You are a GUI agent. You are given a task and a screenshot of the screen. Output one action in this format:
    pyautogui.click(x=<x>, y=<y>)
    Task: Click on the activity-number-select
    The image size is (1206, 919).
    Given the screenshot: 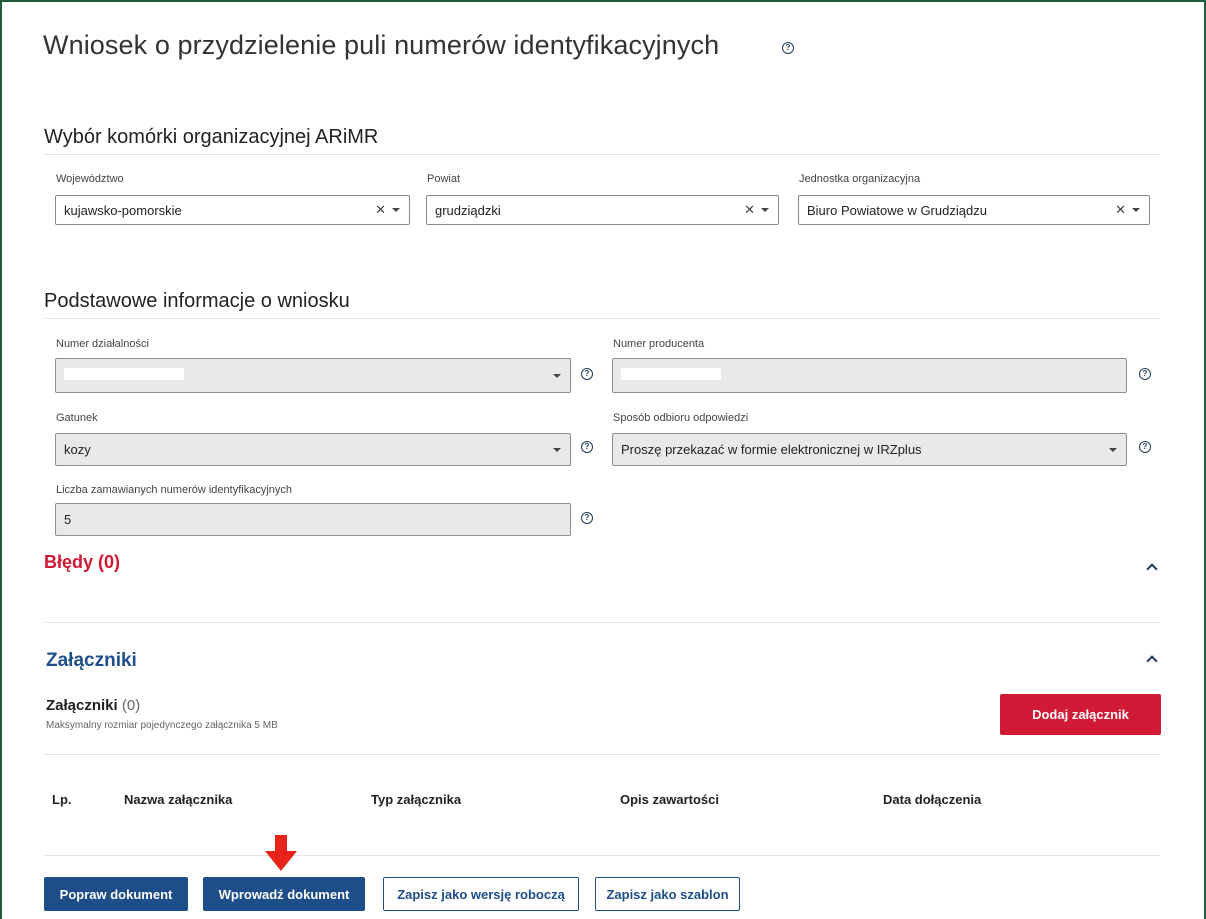 What is the action you would take?
    pyautogui.click(x=313, y=375)
    